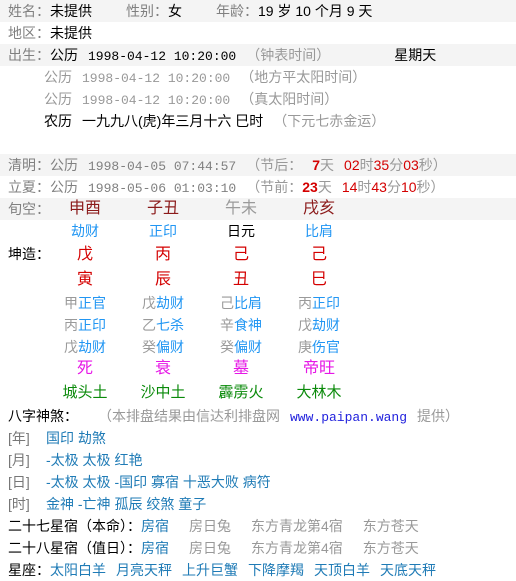  I want to click on term-hours-0: 02, so click(352, 165).